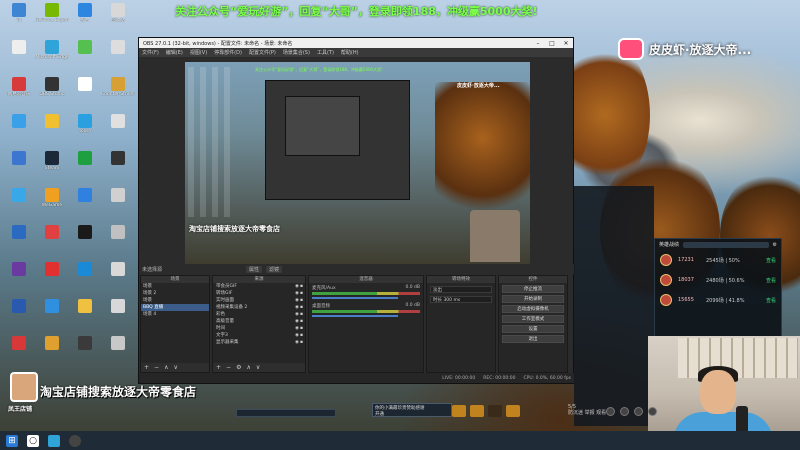 Image resolution: width=800 pixels, height=450 pixels. What do you see at coordinates (85, 13) in the screenshot?
I see `desktop-icon: 照片` at bounding box center [85, 13].